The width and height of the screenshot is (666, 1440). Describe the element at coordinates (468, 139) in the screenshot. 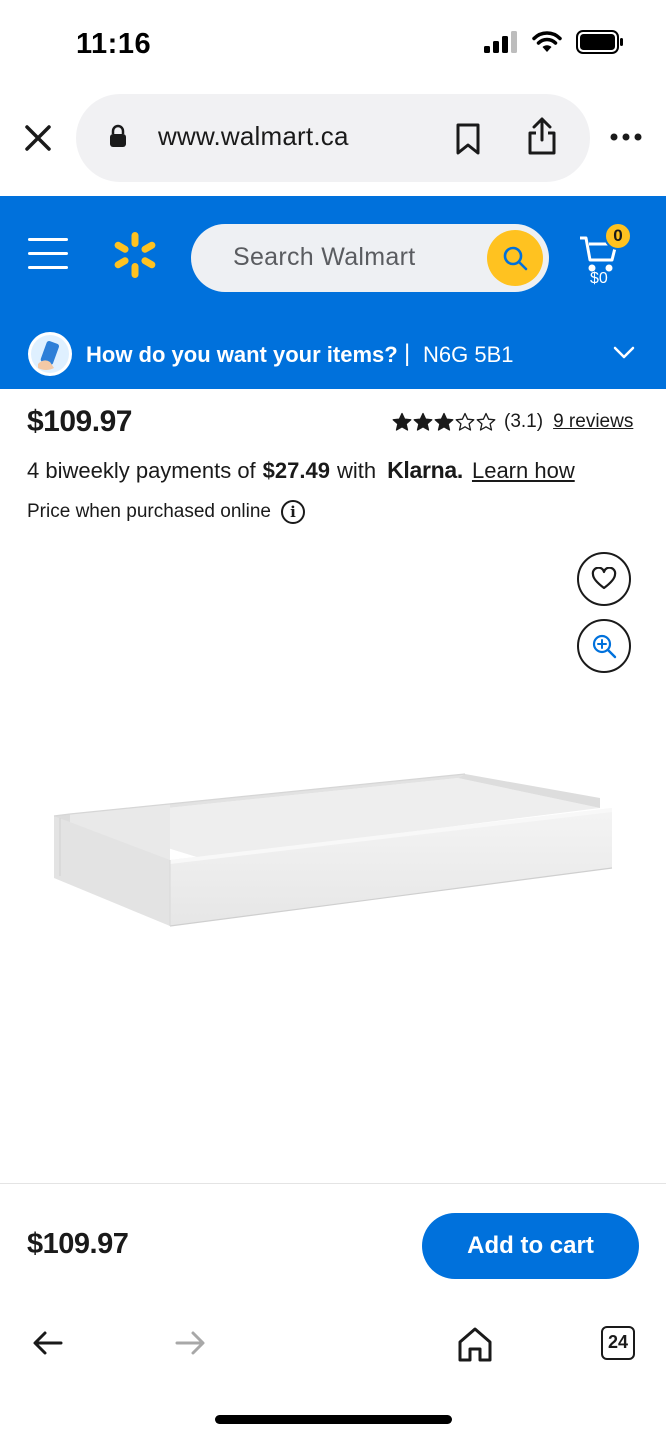

I see `bookmark-icon` at that location.